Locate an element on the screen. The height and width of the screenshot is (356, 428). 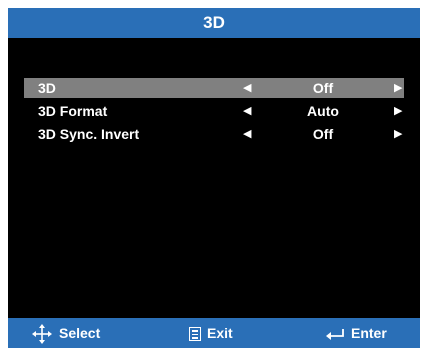
menu-title: 3D is located at coordinates (214, 23).